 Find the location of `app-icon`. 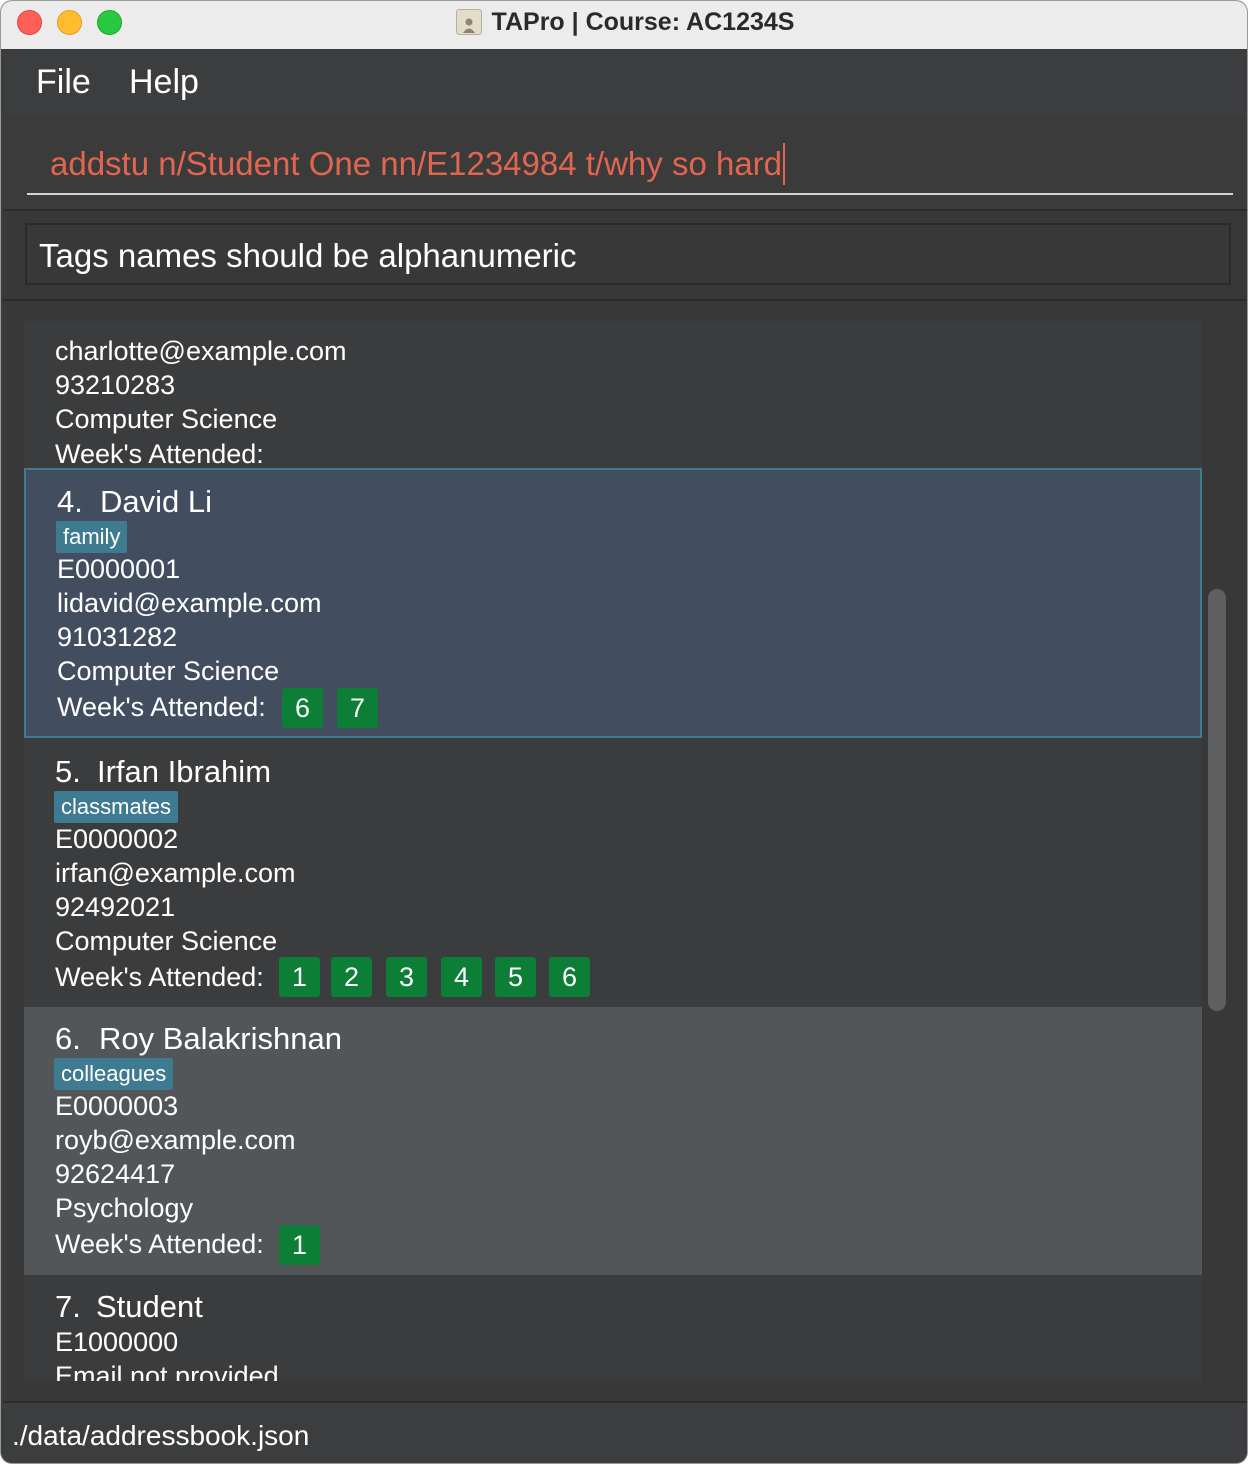

app-icon is located at coordinates (468, 22).